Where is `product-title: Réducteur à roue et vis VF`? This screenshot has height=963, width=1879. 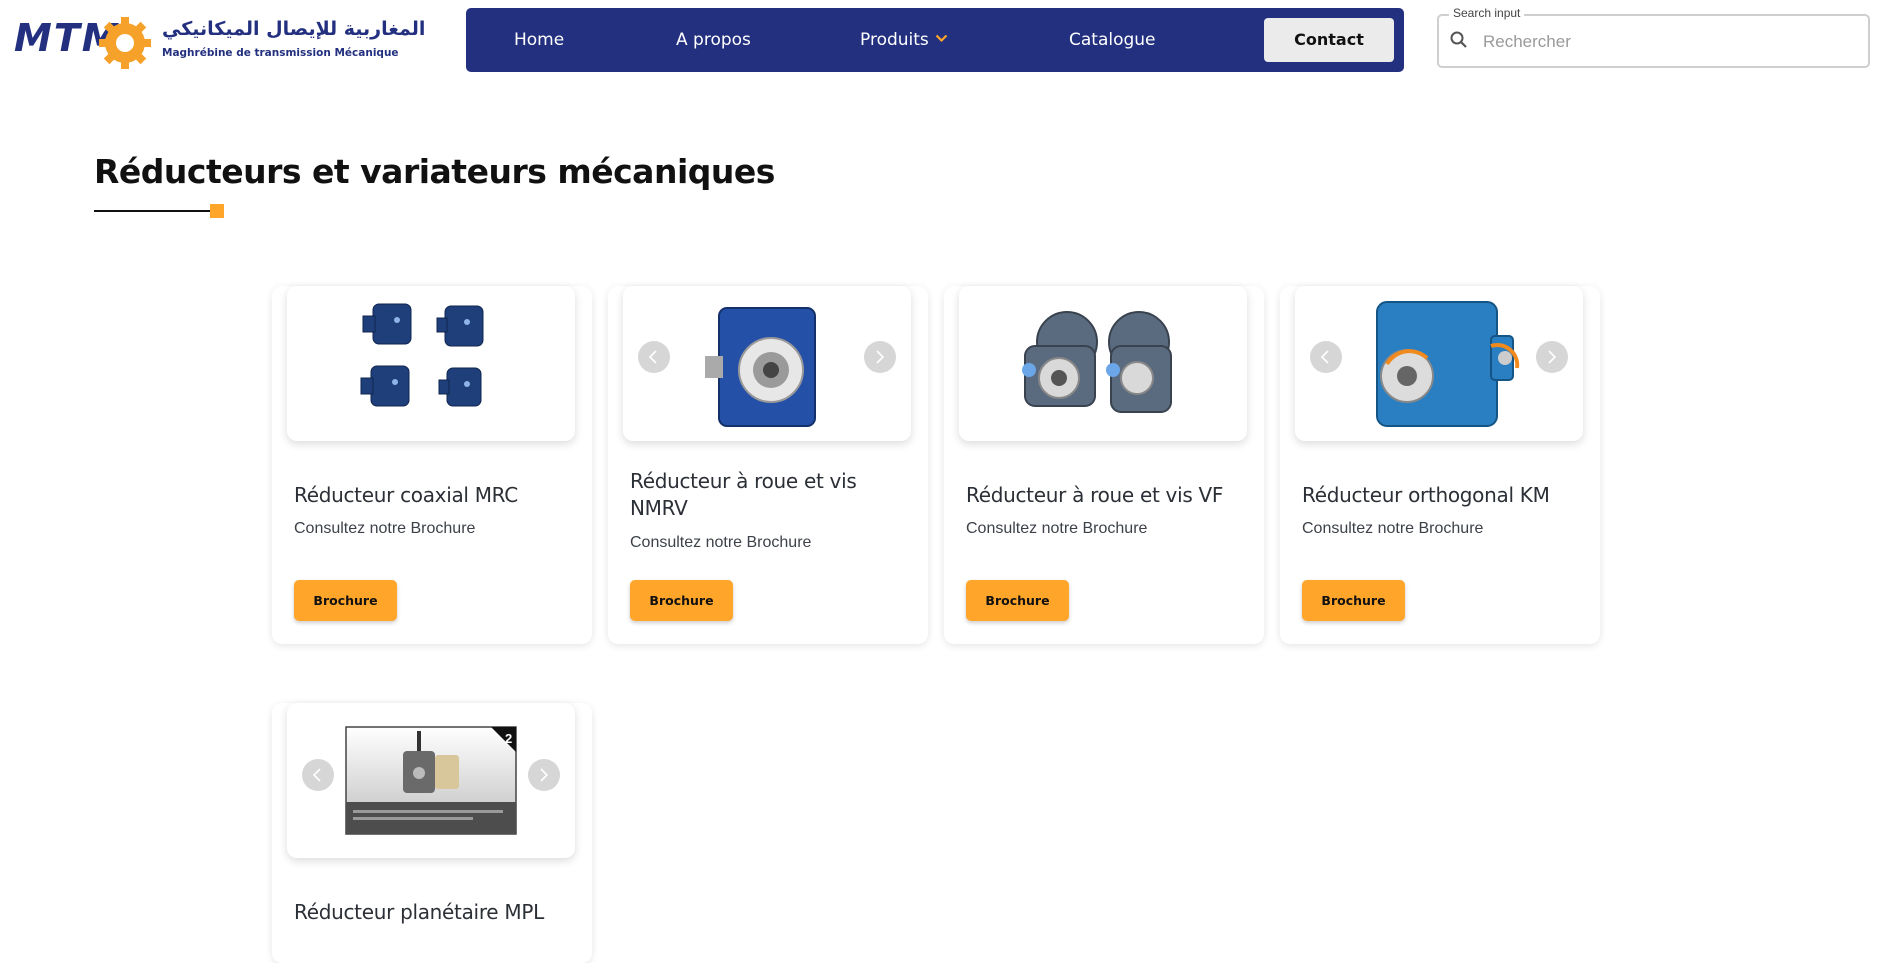 product-title: Réducteur à roue et vis VF is located at coordinates (1095, 495).